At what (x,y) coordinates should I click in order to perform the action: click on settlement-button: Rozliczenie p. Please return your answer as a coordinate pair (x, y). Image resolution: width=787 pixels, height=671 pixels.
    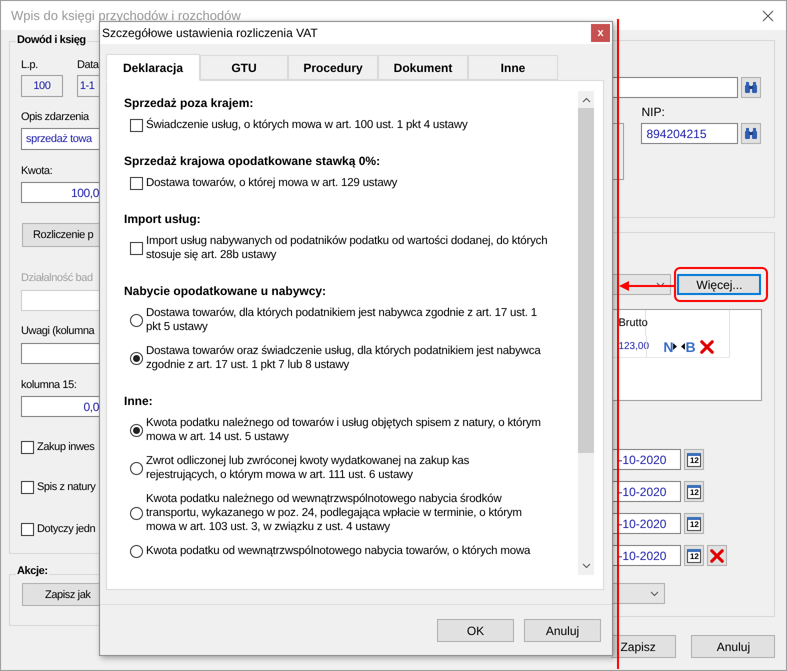
    Looking at the image, I should click on (60, 235).